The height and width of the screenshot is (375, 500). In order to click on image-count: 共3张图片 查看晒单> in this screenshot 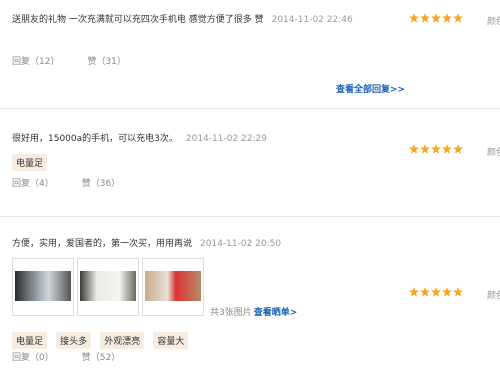, I will do `click(254, 313)`.